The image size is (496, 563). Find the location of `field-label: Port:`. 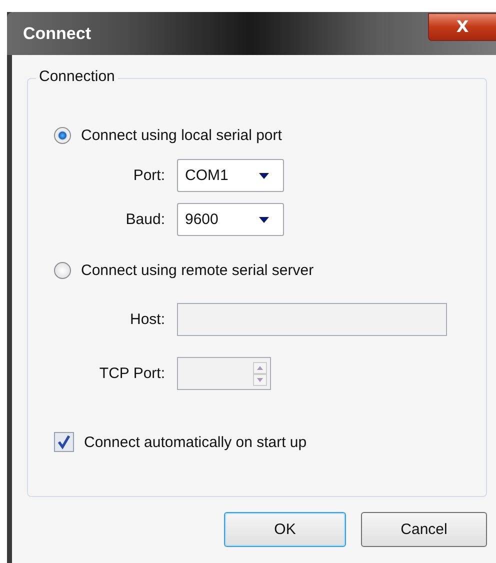

field-label: Port: is located at coordinates (149, 175).